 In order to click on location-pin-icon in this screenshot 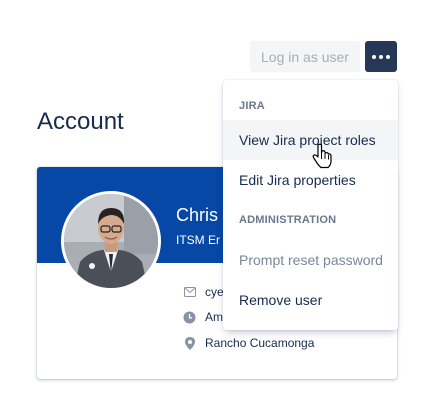, I will do `click(189, 343)`.